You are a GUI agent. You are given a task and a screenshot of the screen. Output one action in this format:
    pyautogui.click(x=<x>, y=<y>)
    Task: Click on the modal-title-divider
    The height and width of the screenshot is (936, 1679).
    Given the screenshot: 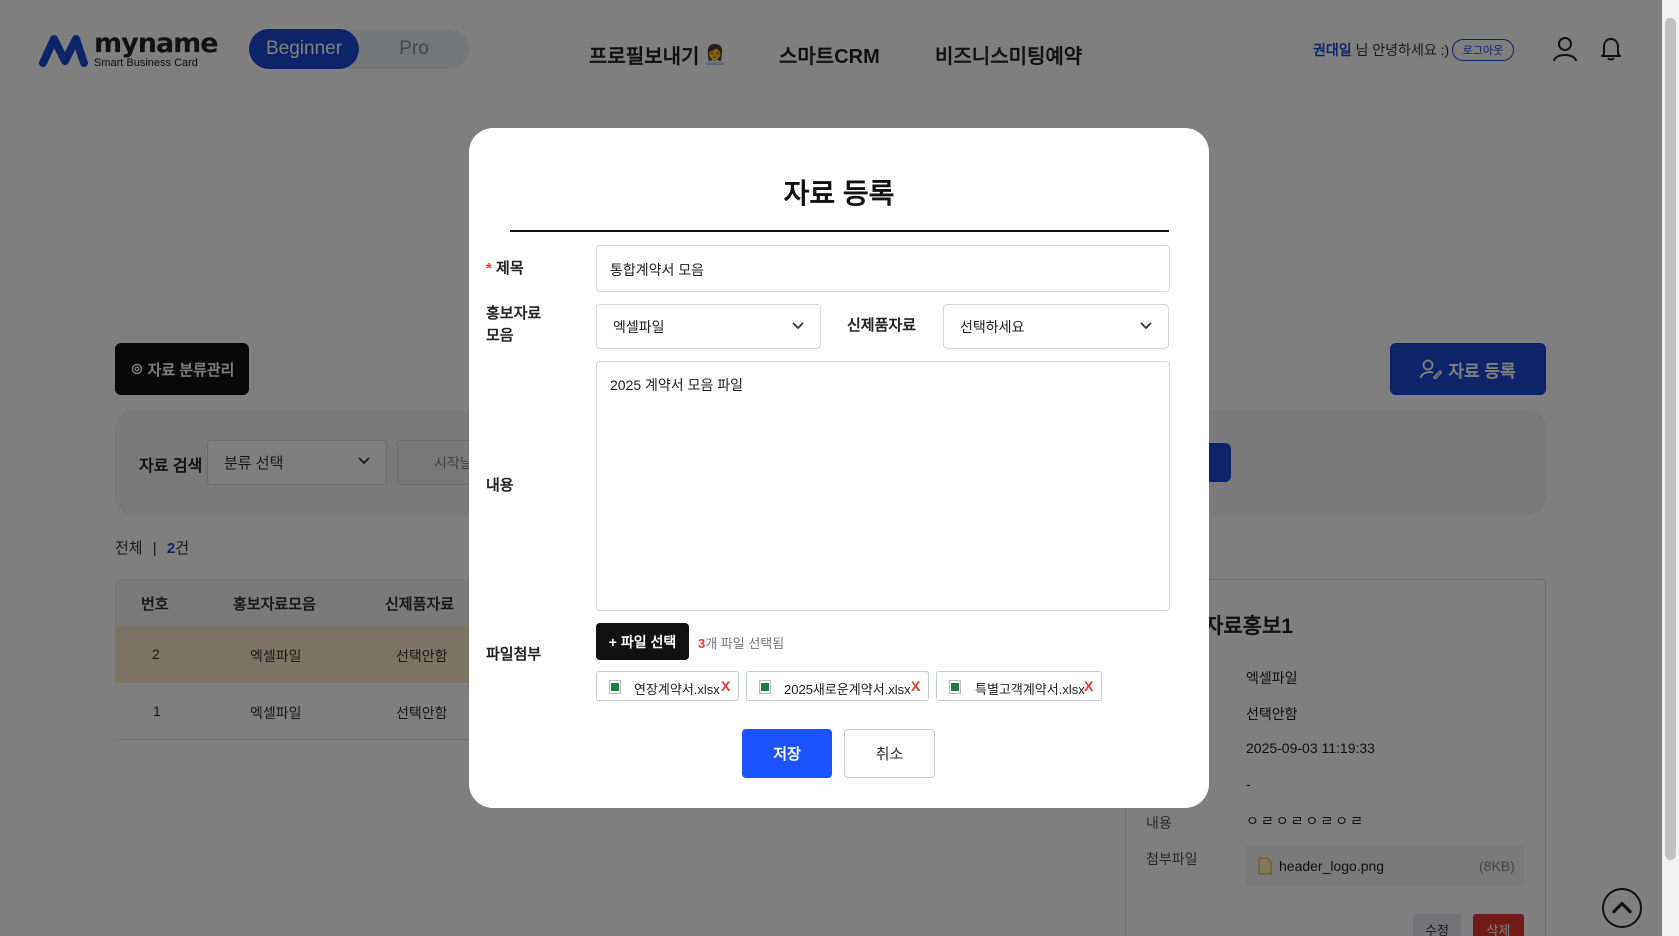 What is the action you would take?
    pyautogui.click(x=839, y=231)
    